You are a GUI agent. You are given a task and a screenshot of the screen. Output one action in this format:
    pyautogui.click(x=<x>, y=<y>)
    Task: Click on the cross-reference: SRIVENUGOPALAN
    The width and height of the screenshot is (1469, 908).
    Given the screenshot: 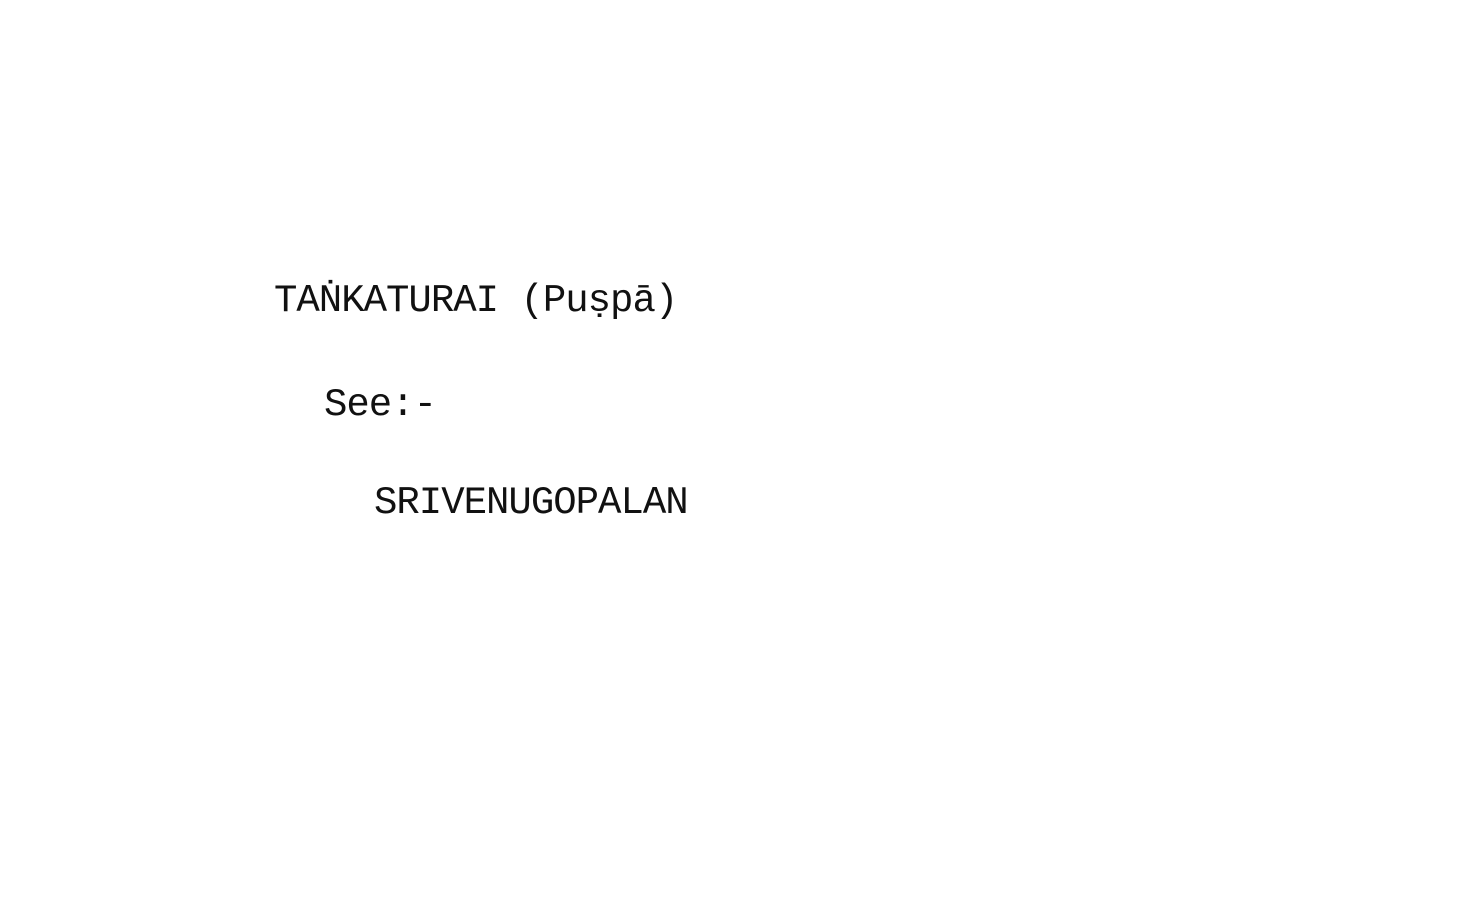 What is the action you would take?
    pyautogui.click(x=531, y=503)
    